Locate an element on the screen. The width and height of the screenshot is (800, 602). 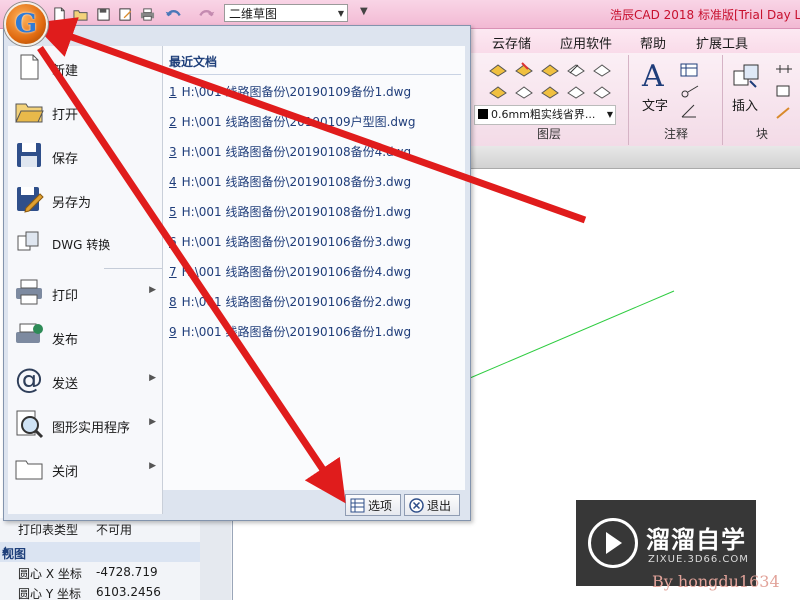
recent-document-item: 1 H:\001 线路图备份\20190109备份1.dwg is located at coordinates (290, 91).